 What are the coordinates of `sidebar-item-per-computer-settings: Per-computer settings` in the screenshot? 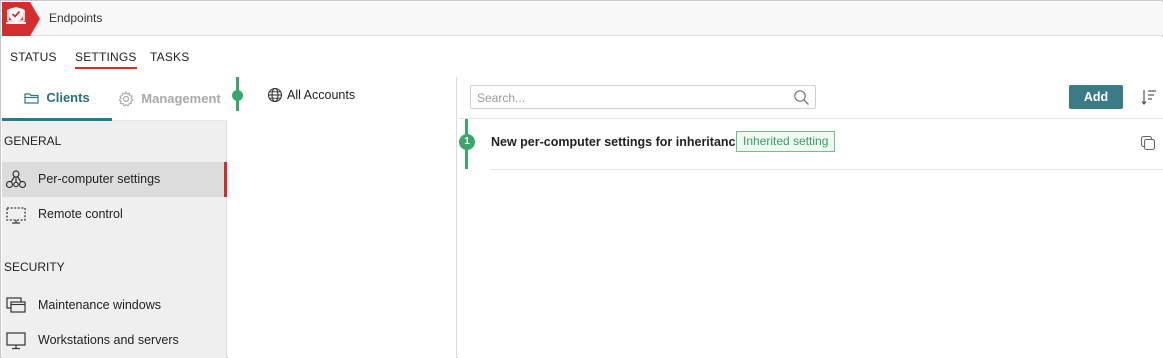 It's located at (114, 179).